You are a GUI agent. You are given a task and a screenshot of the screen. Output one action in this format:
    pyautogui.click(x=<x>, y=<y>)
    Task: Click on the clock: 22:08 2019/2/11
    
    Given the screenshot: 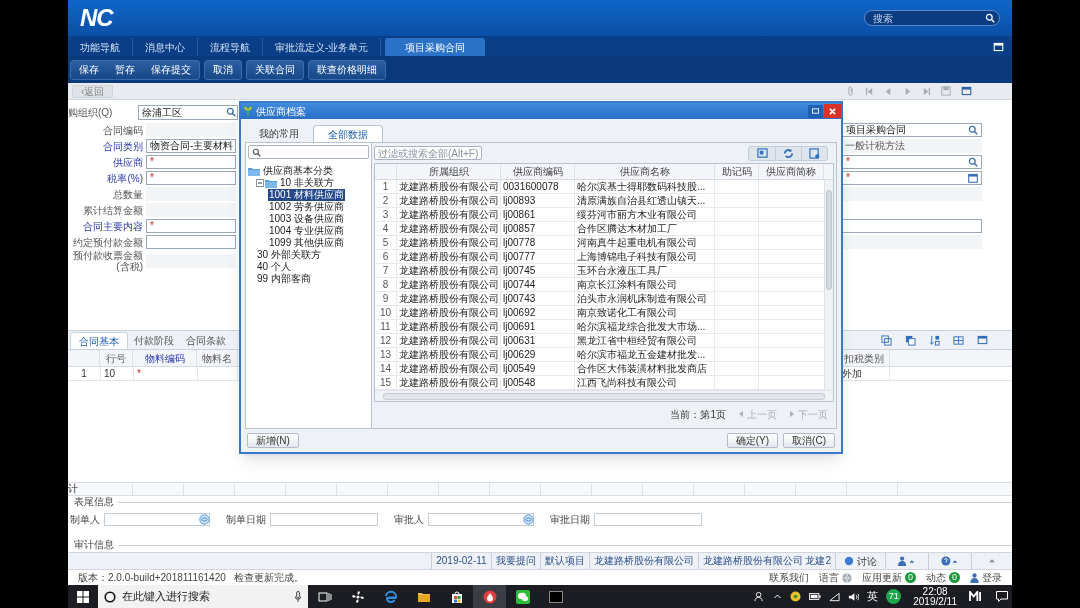 What is the action you would take?
    pyautogui.click(x=935, y=596)
    